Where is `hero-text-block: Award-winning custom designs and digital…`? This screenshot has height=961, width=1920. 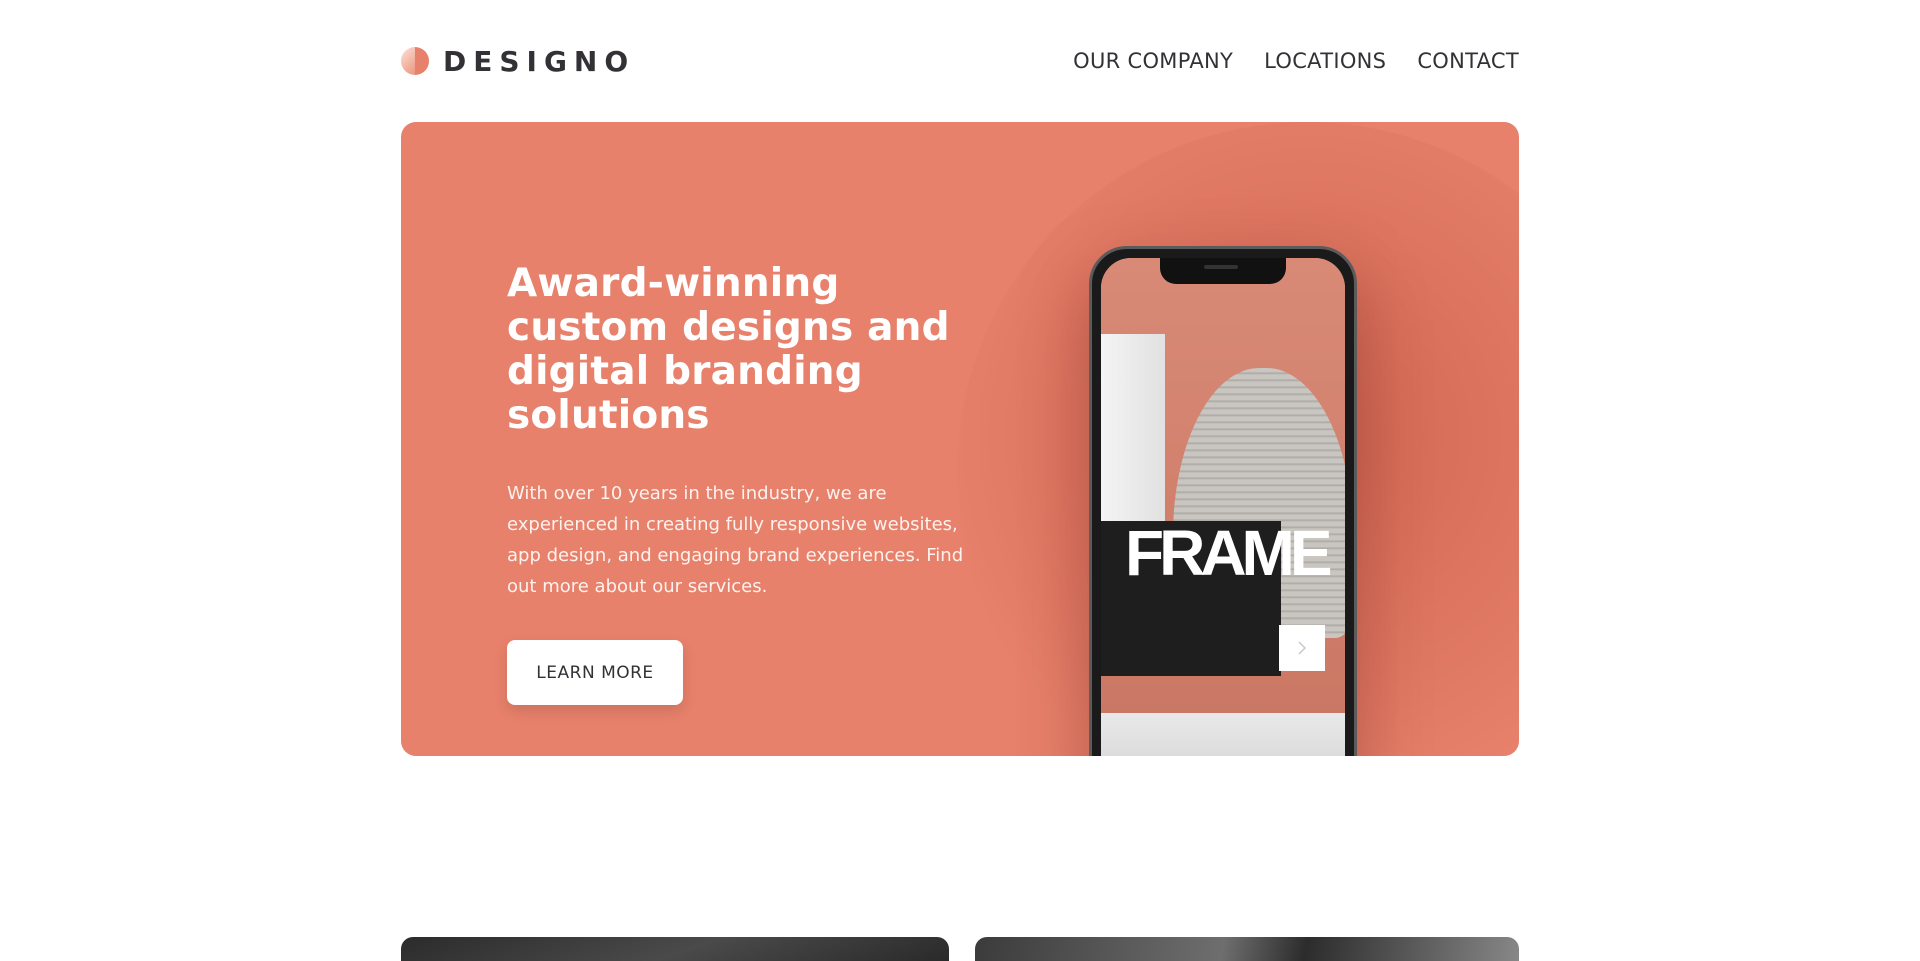 hero-text-block: Award-winning custom designs and digital… is located at coordinates (742, 483).